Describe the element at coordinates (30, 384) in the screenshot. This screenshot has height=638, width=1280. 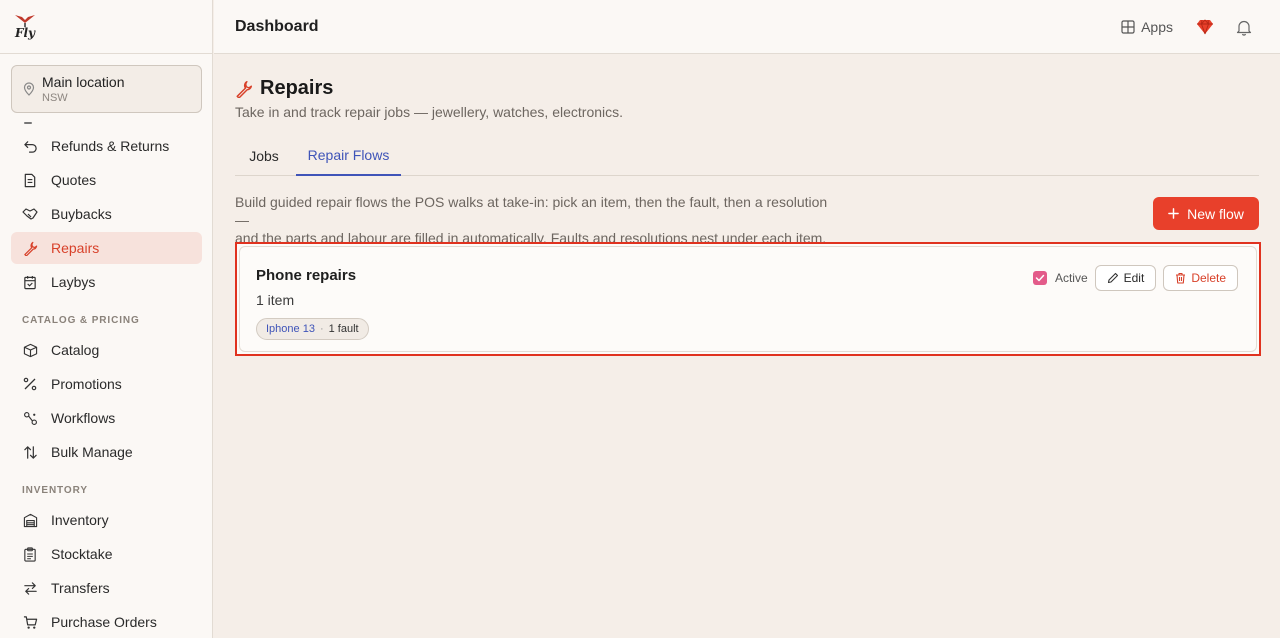
I see `percent-icon` at that location.